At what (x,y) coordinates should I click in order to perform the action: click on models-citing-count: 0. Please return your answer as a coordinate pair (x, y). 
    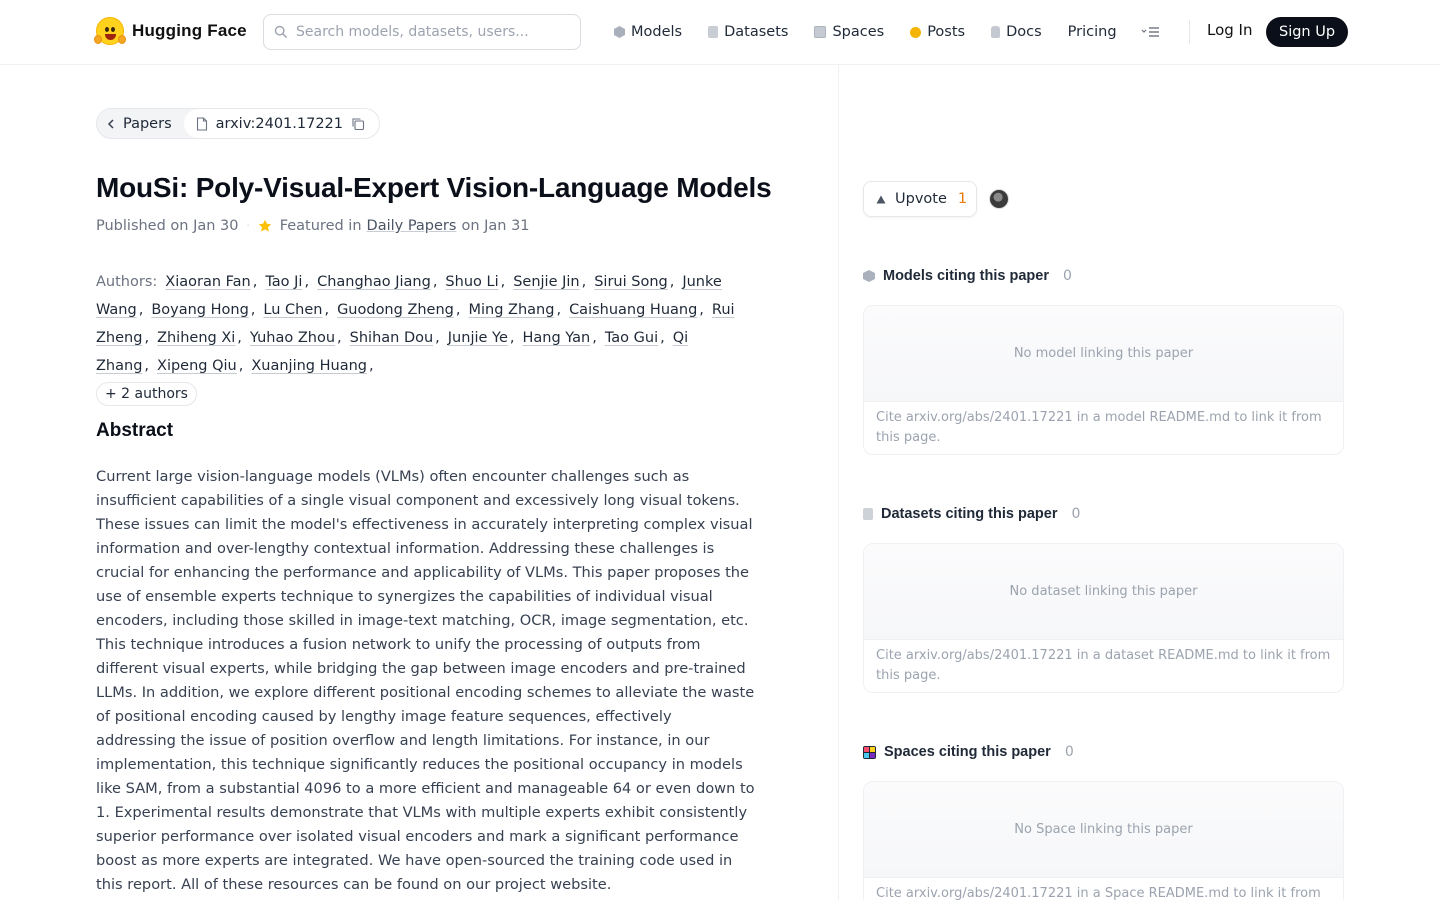
    Looking at the image, I should click on (1067, 276).